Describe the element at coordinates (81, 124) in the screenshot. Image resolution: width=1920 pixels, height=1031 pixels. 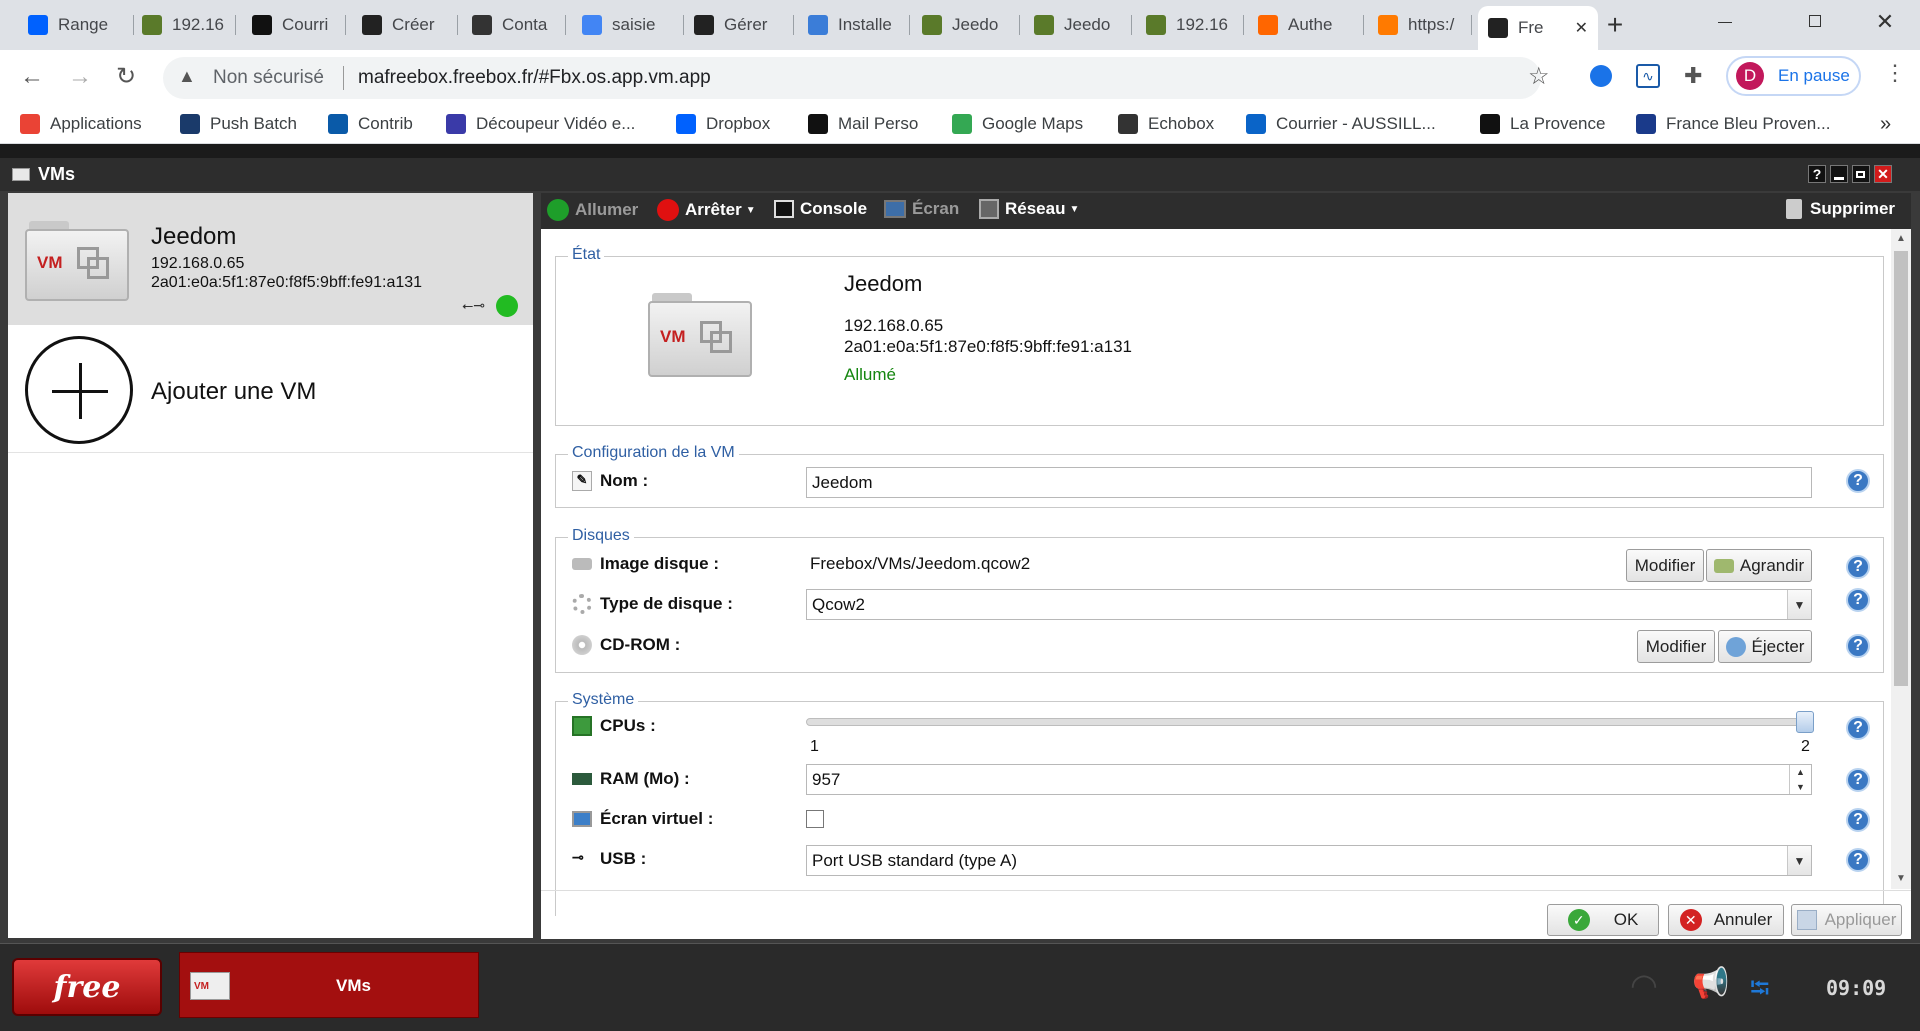
I see `bookmark-item: Applications` at that location.